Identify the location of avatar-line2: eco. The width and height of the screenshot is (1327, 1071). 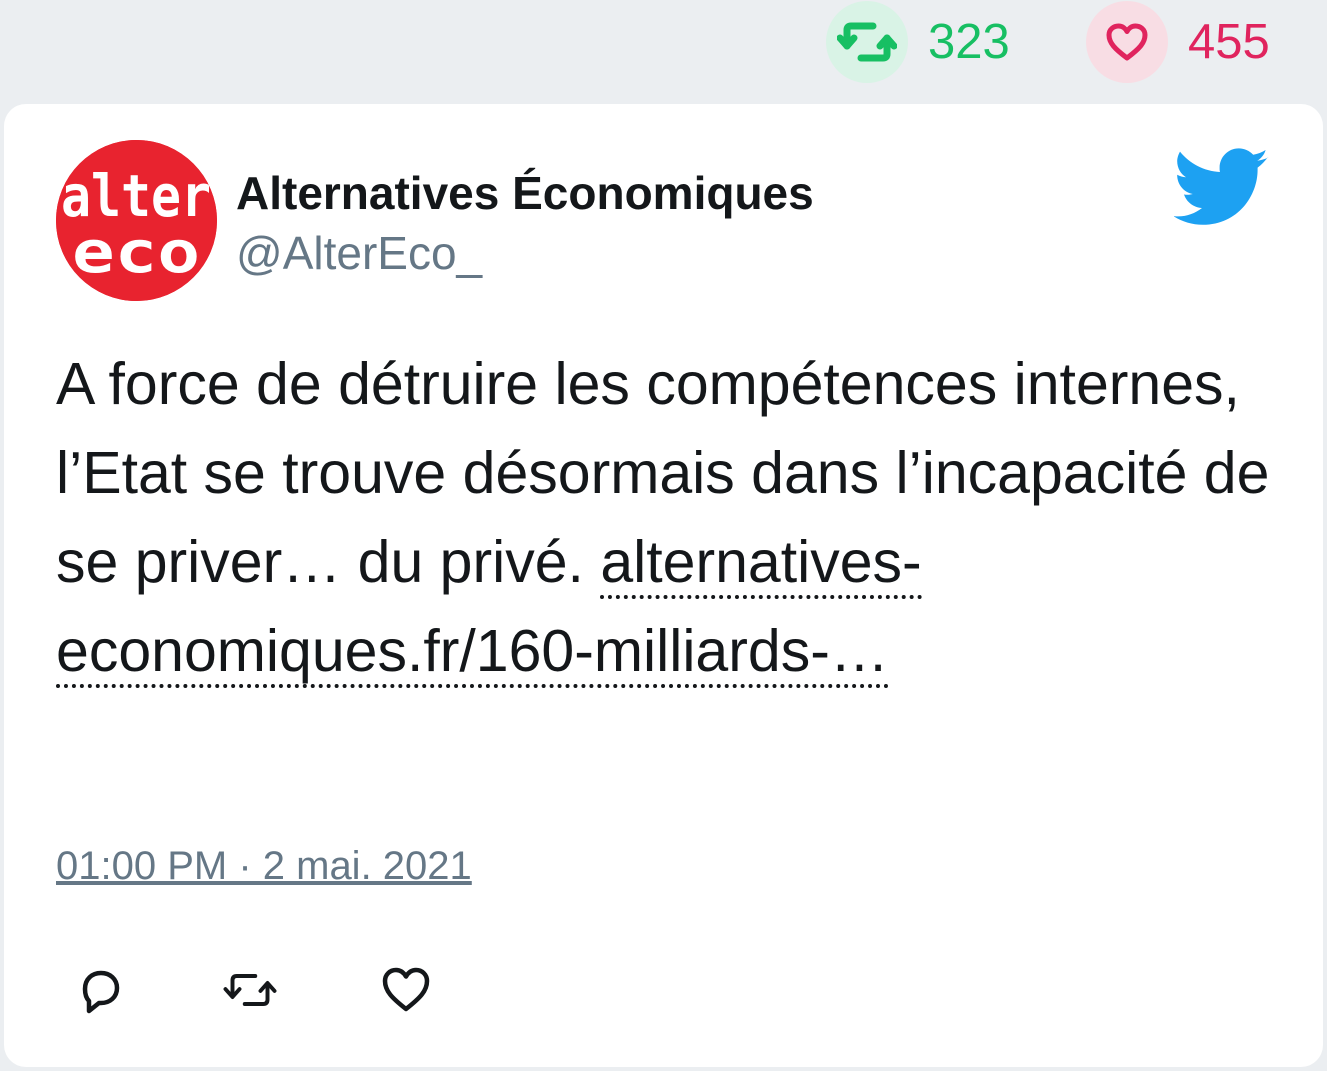
(136, 252).